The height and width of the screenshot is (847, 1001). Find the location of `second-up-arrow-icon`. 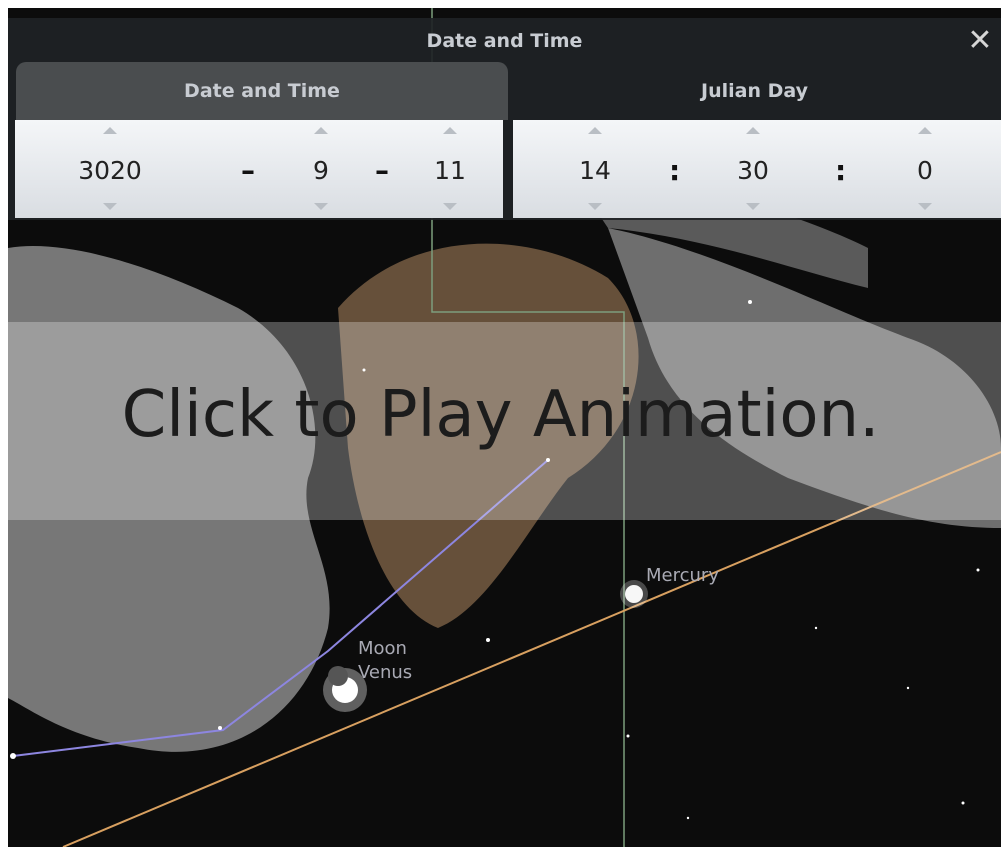

second-up-arrow-icon is located at coordinates (925, 130).